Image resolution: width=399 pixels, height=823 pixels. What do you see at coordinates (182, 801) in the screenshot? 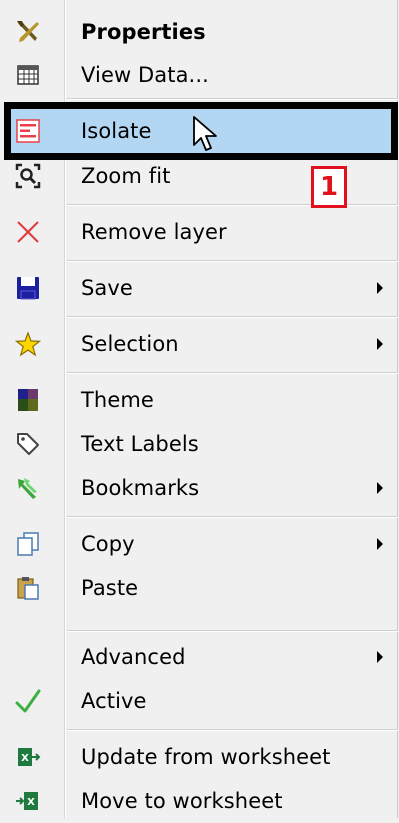
I see `menu-item-label: Move to worksheet` at bounding box center [182, 801].